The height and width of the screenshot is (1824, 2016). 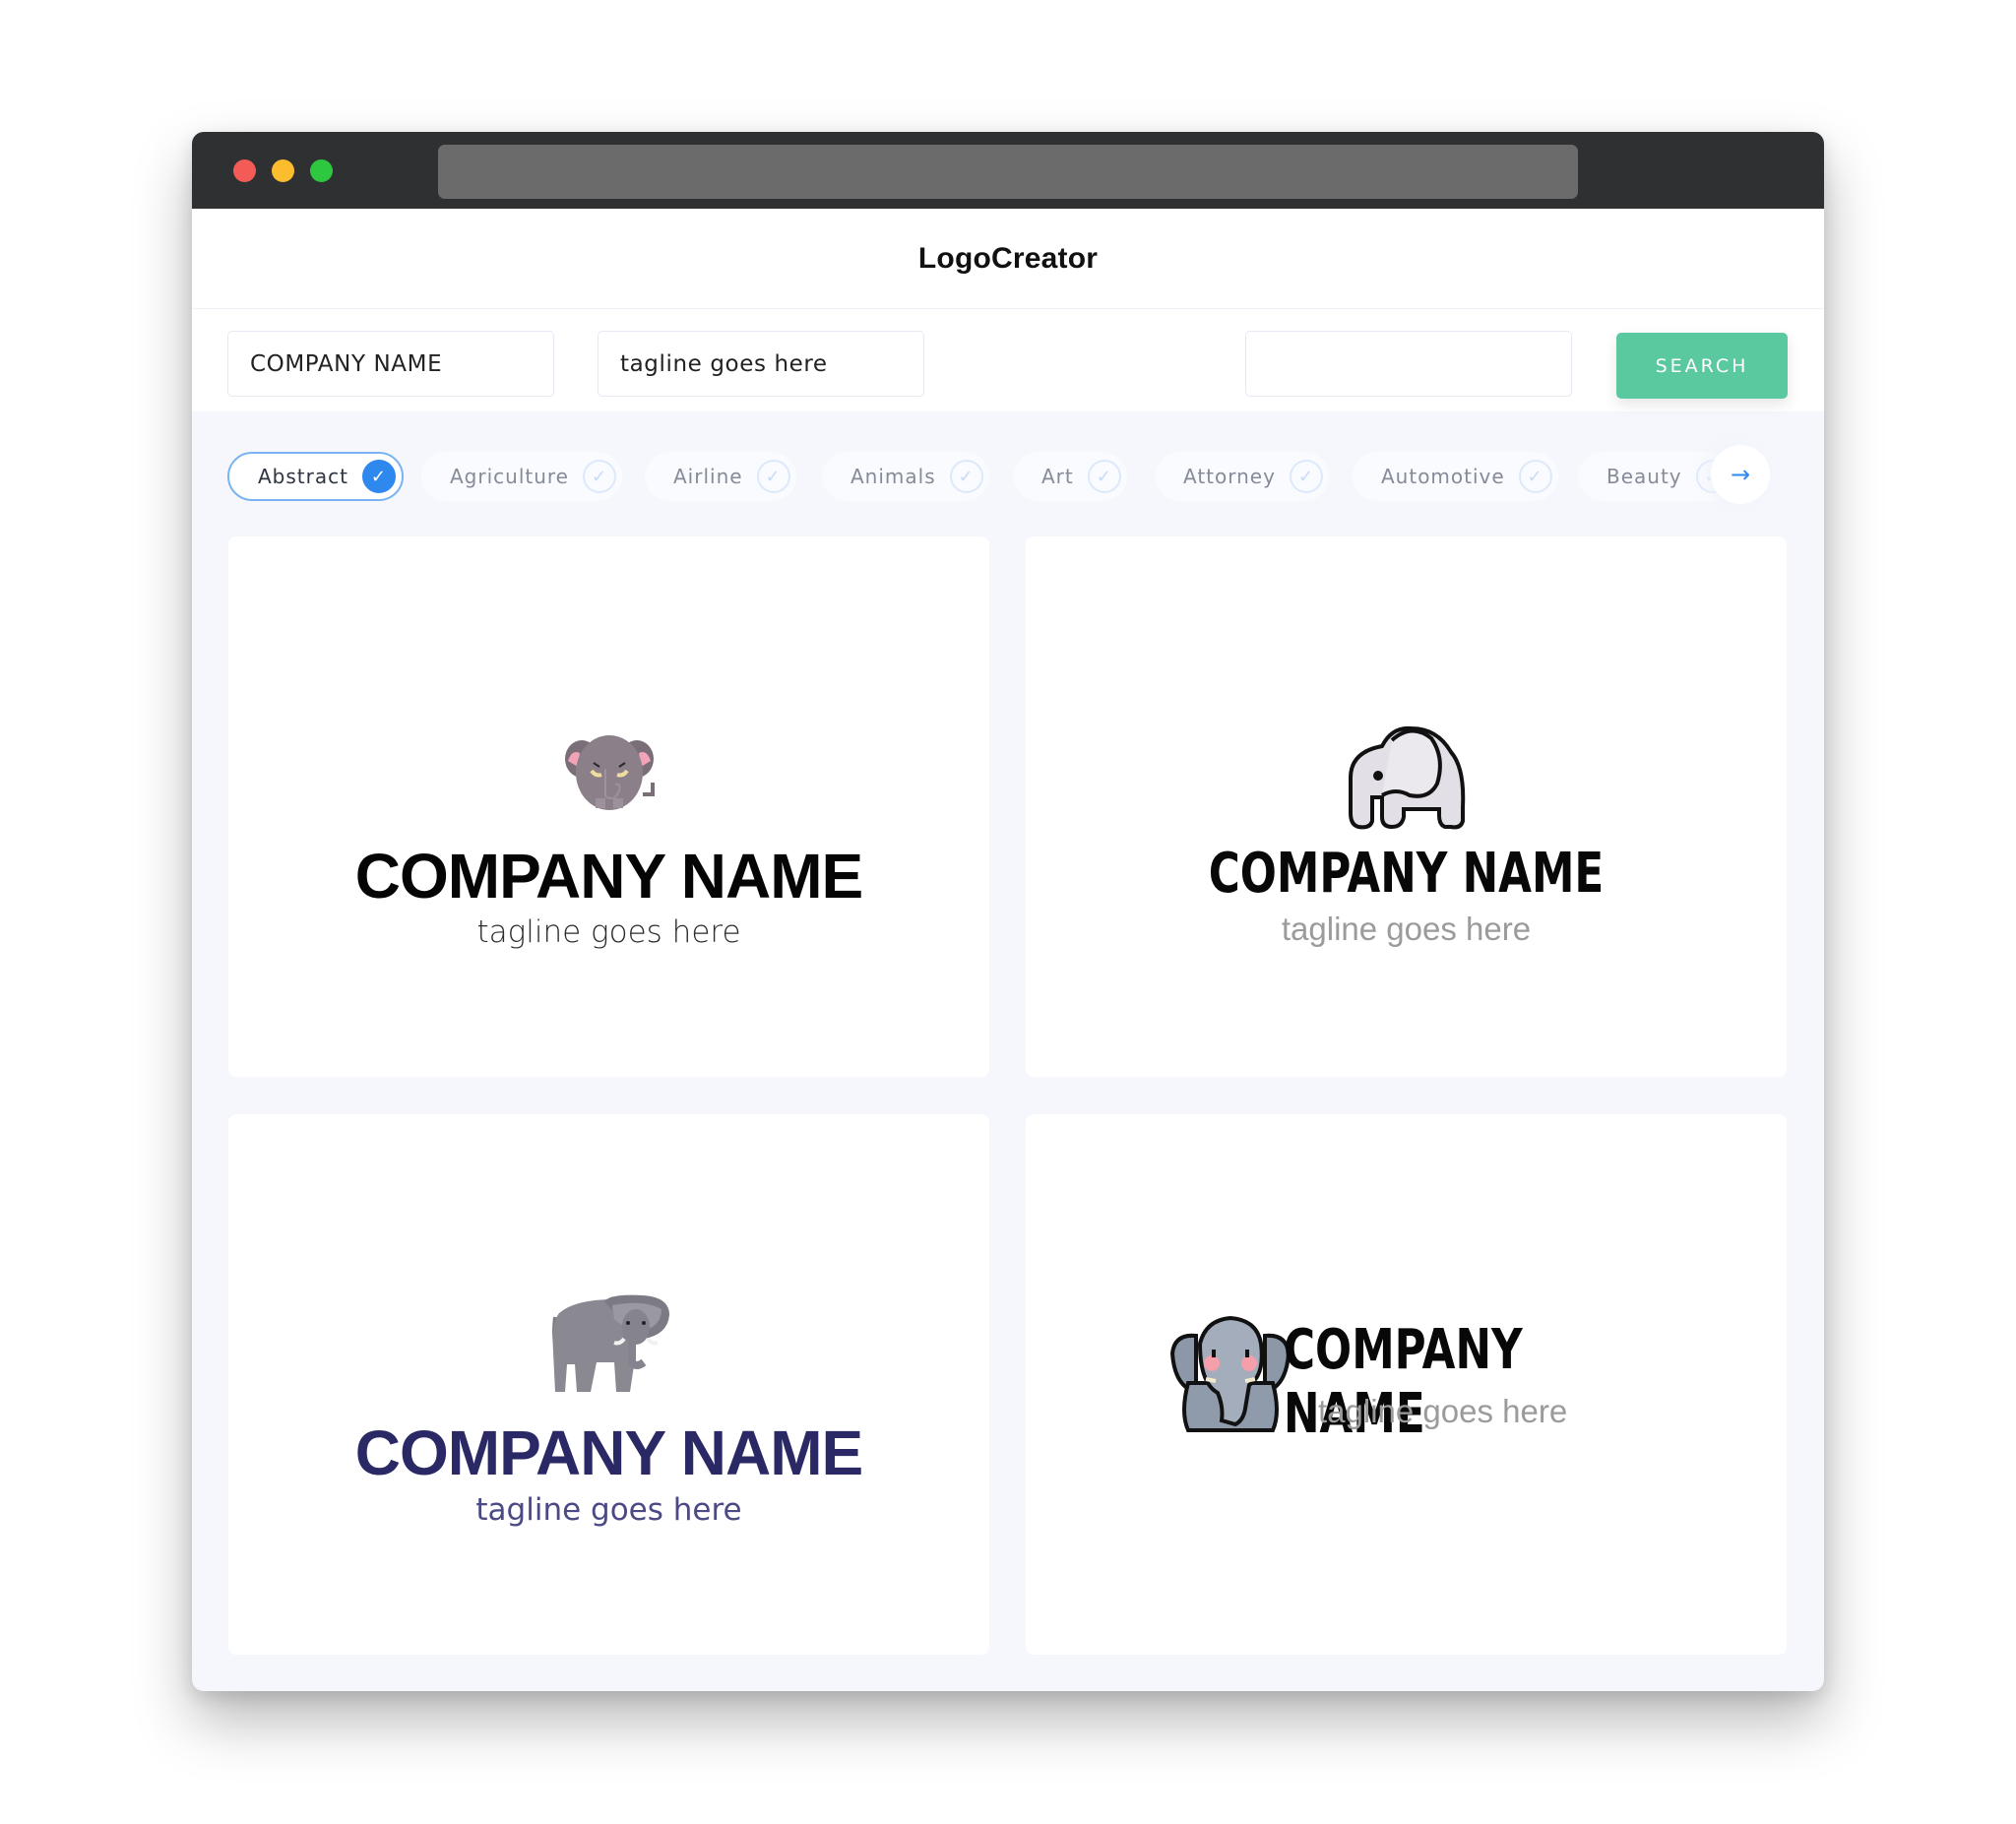 I want to click on next-categories-button: →, so click(x=1740, y=474).